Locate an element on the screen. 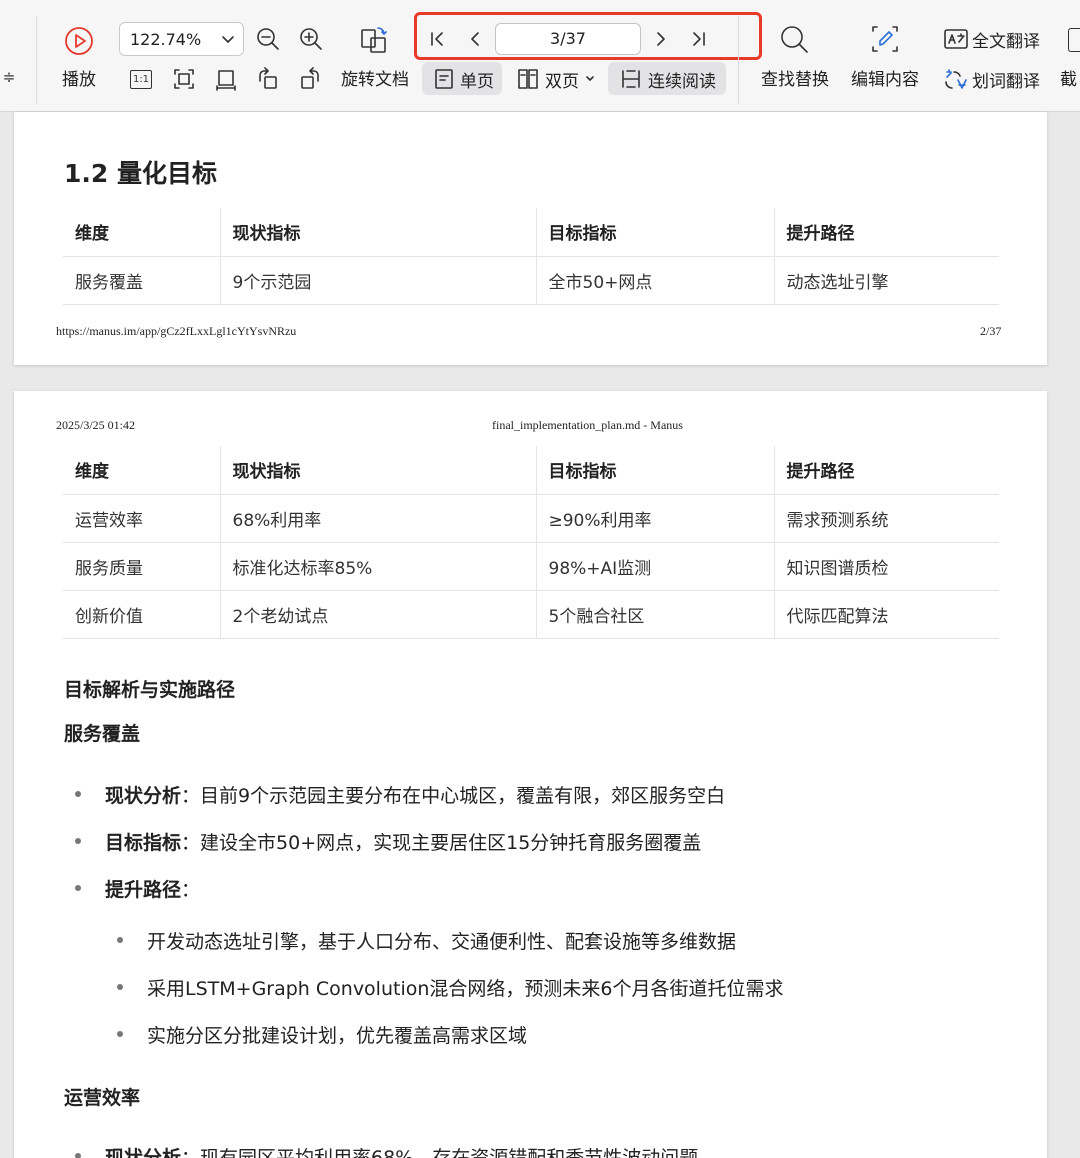 The width and height of the screenshot is (1080, 1158). continuous-reading-button: 连续阅读 is located at coordinates (668, 79).